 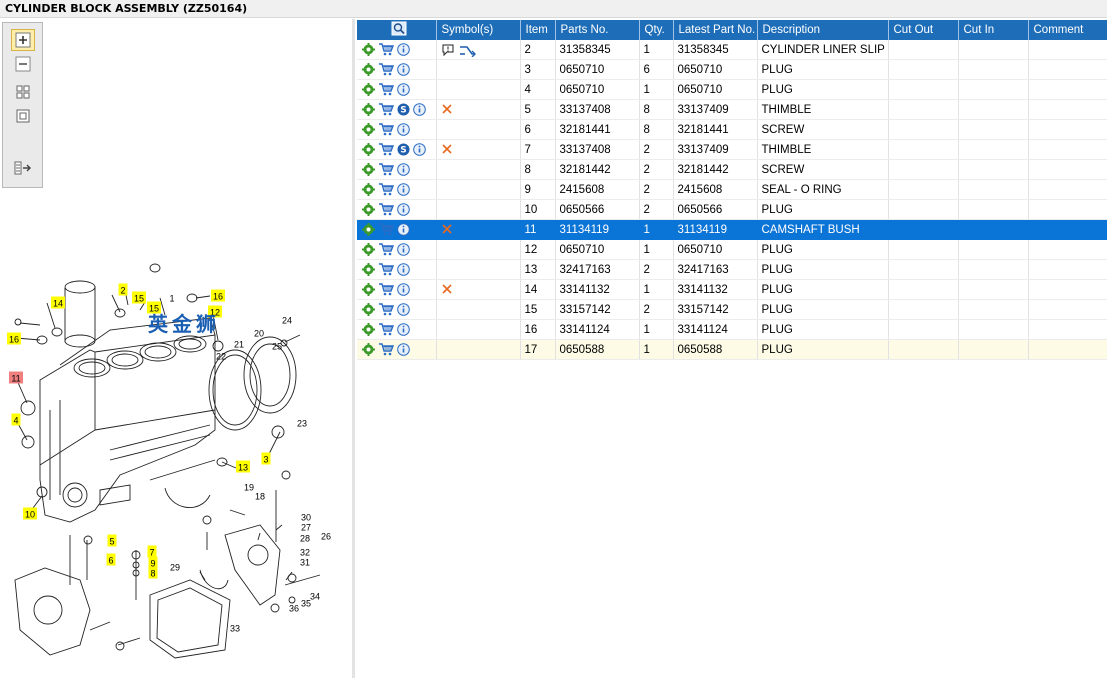 What do you see at coordinates (732, 269) in the screenshot?
I see `table-row: 13 32417163 2 32417163 PLUG` at bounding box center [732, 269].